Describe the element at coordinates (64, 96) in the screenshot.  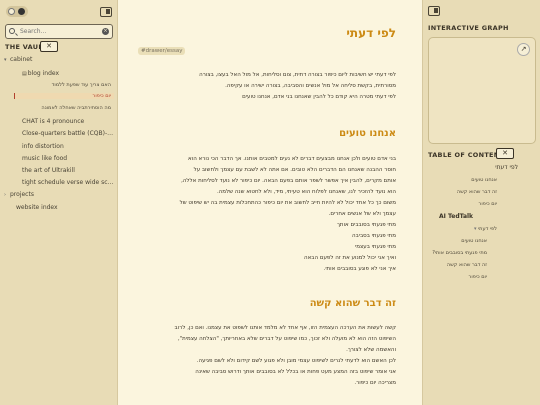
I see `tree-item: יום כיפור` at that location.